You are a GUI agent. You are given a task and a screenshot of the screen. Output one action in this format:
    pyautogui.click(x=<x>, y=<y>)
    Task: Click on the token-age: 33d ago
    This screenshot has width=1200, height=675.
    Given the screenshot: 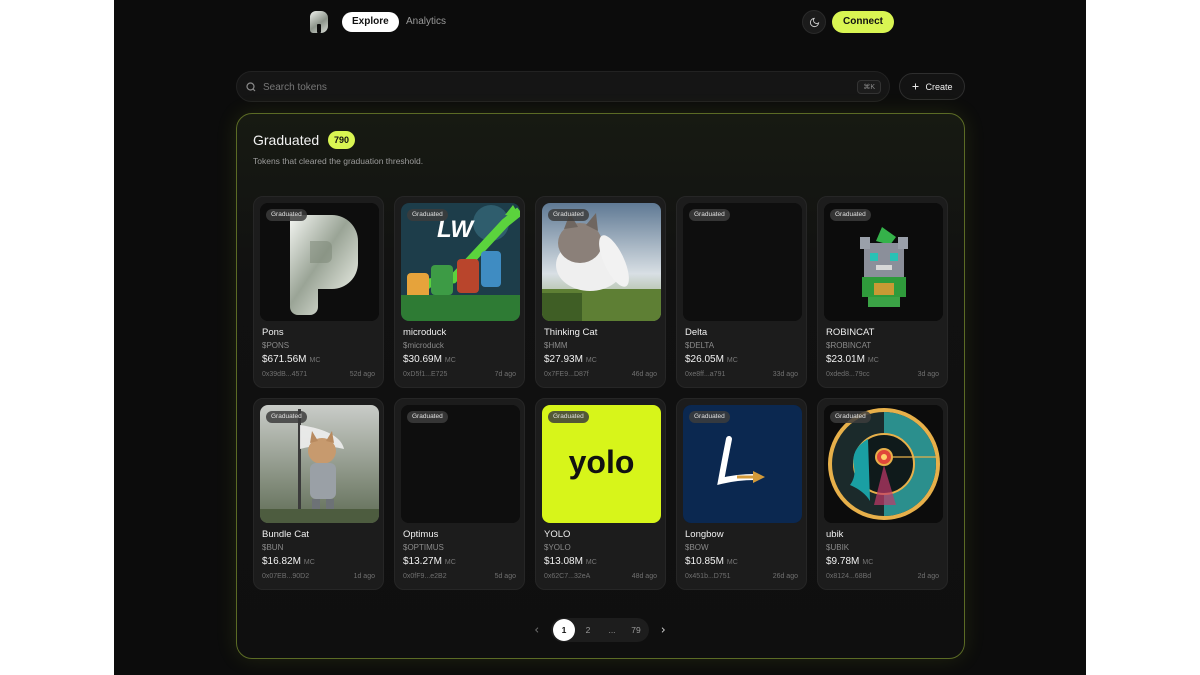 What is the action you would take?
    pyautogui.click(x=785, y=374)
    